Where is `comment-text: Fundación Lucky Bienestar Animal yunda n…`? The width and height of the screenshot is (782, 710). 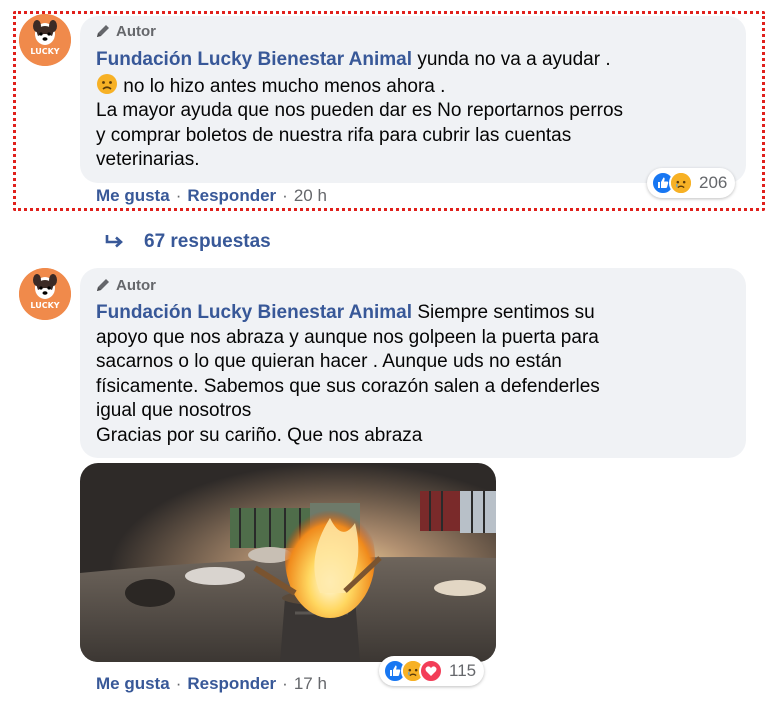
comment-text: Fundación Lucky Bienestar Animal yunda n… is located at coordinates (416, 110).